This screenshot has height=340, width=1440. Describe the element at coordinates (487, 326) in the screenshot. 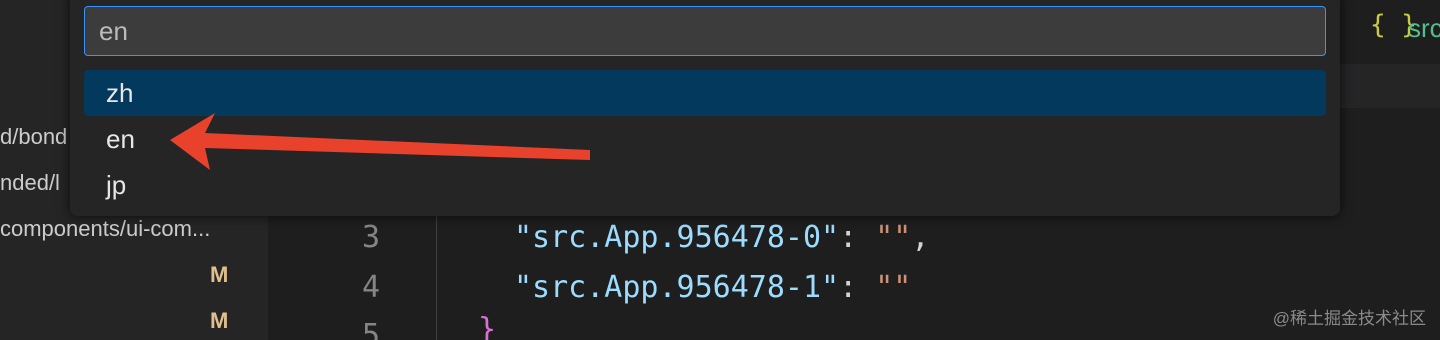

I see `closing-brace: }` at that location.